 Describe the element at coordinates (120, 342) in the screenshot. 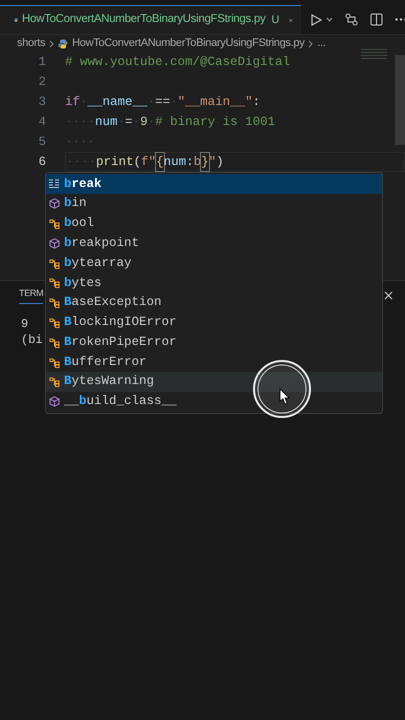

I see `suggestion-label: BrokenPipeError` at that location.